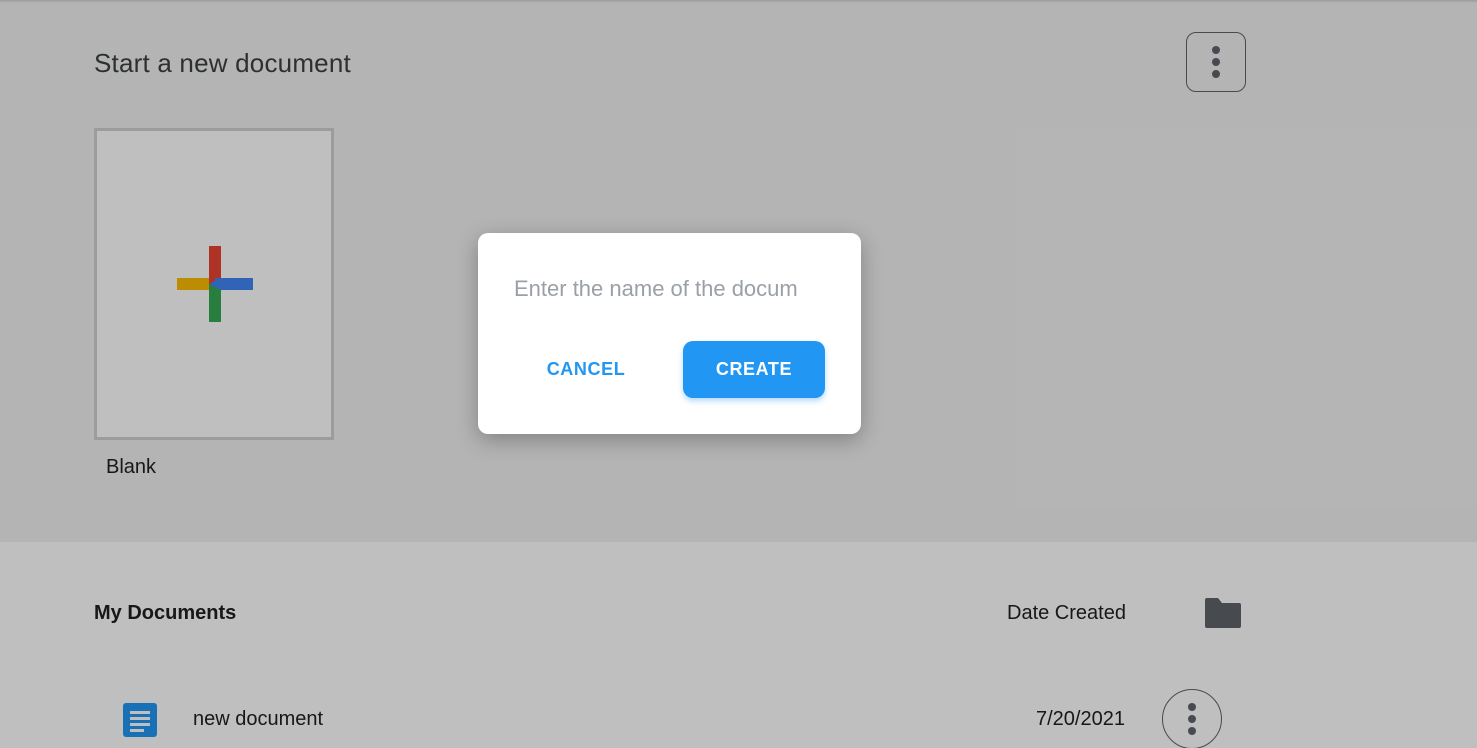 This screenshot has height=748, width=1477. Describe the element at coordinates (669, 333) in the screenshot. I see `new-document-dialog: CANCEL CREATE` at that location.